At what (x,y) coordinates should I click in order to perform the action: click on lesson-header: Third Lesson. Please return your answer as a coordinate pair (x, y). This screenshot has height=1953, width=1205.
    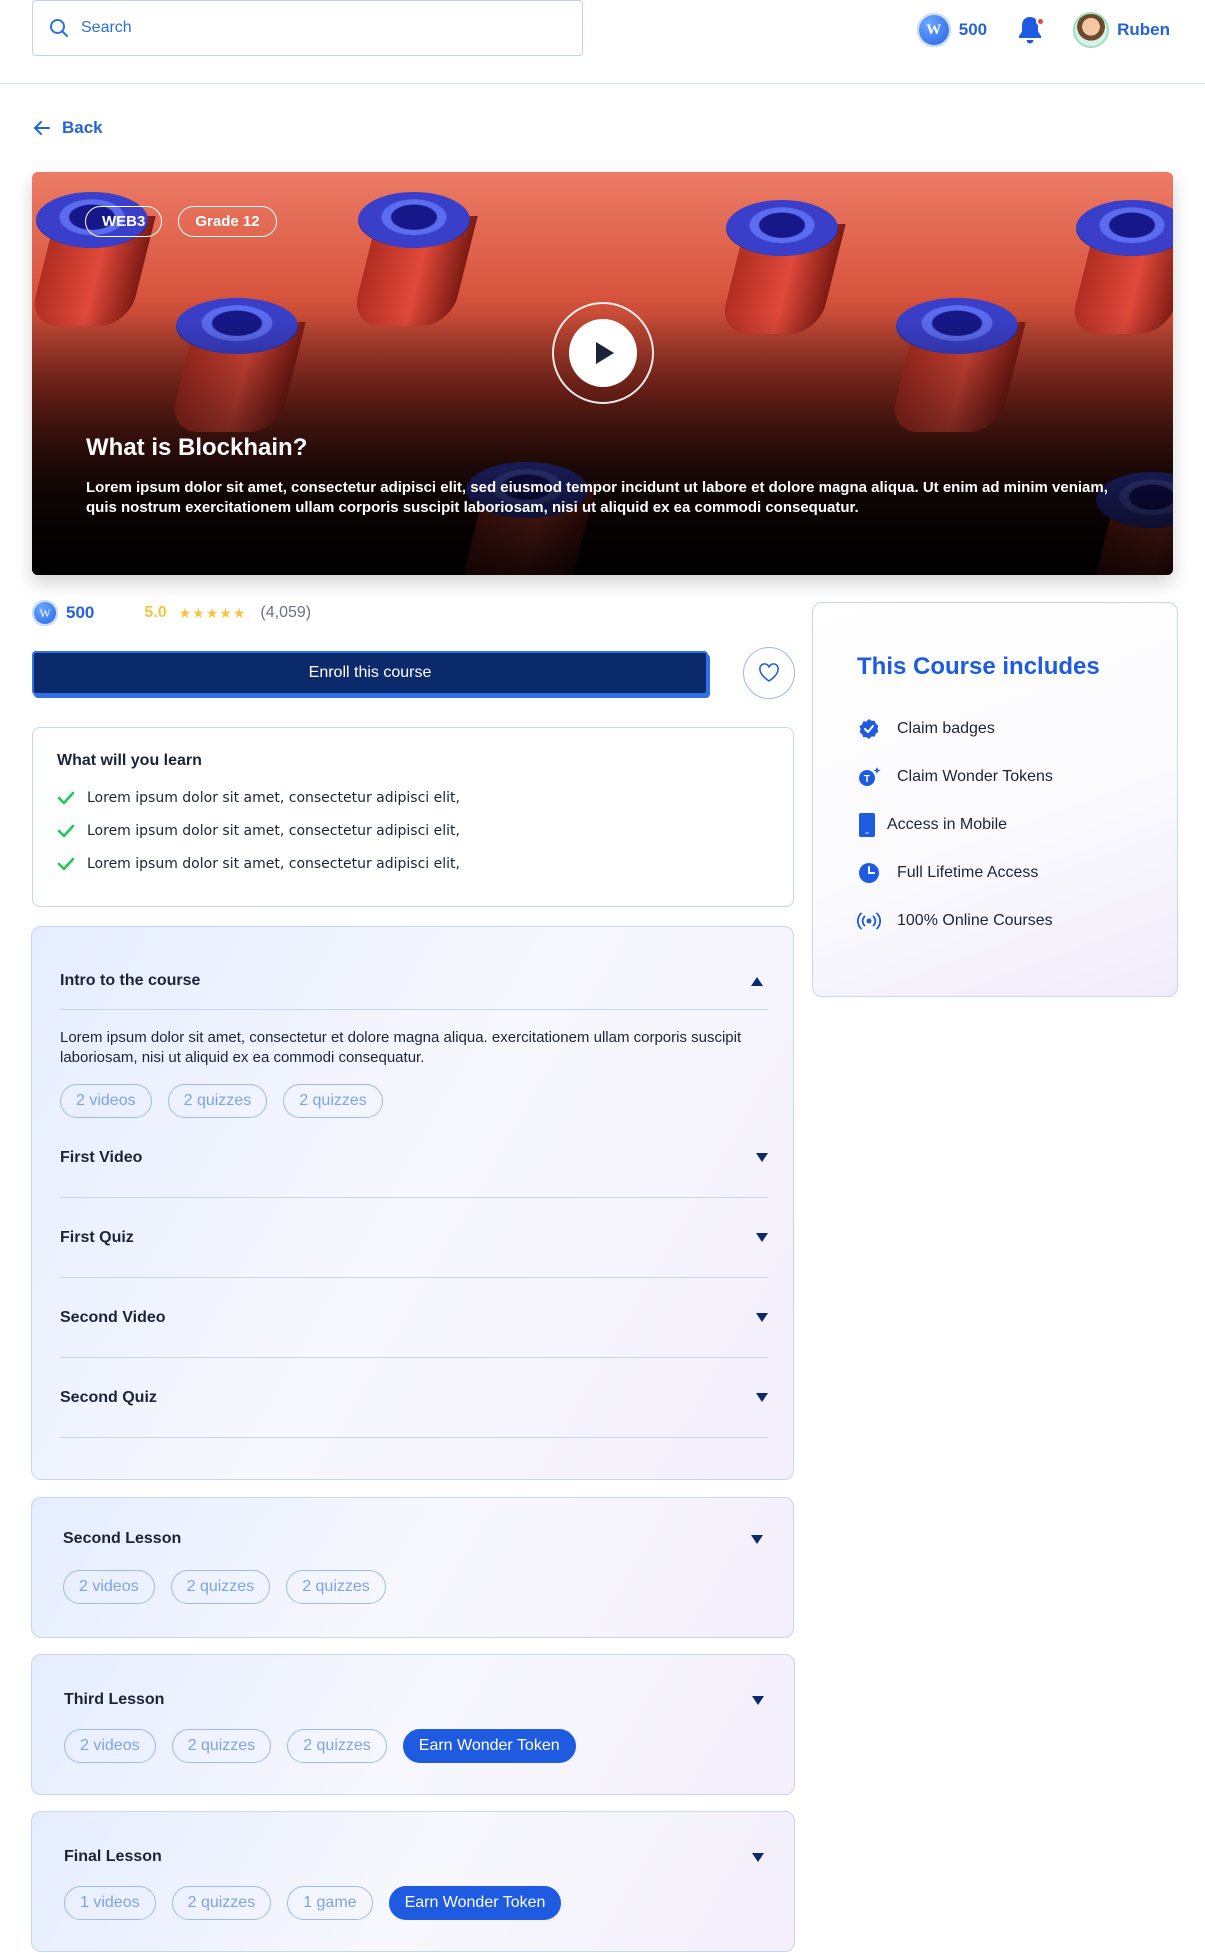
    Looking at the image, I should click on (414, 1700).